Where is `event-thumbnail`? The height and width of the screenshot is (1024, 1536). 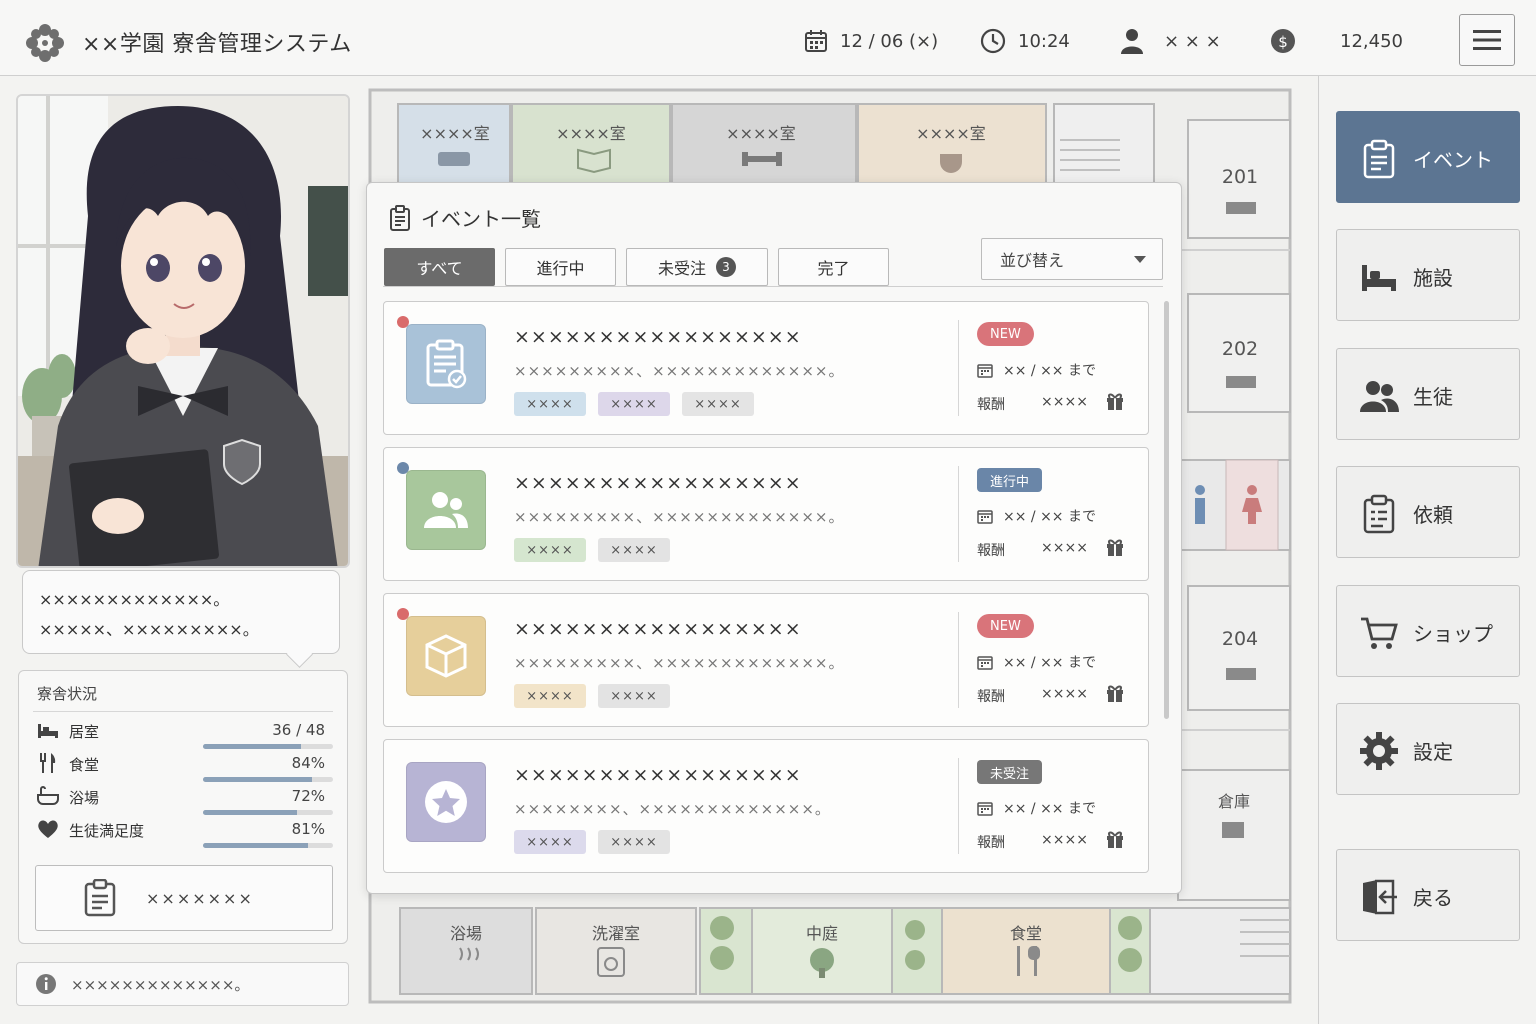 event-thumbnail is located at coordinates (446, 656).